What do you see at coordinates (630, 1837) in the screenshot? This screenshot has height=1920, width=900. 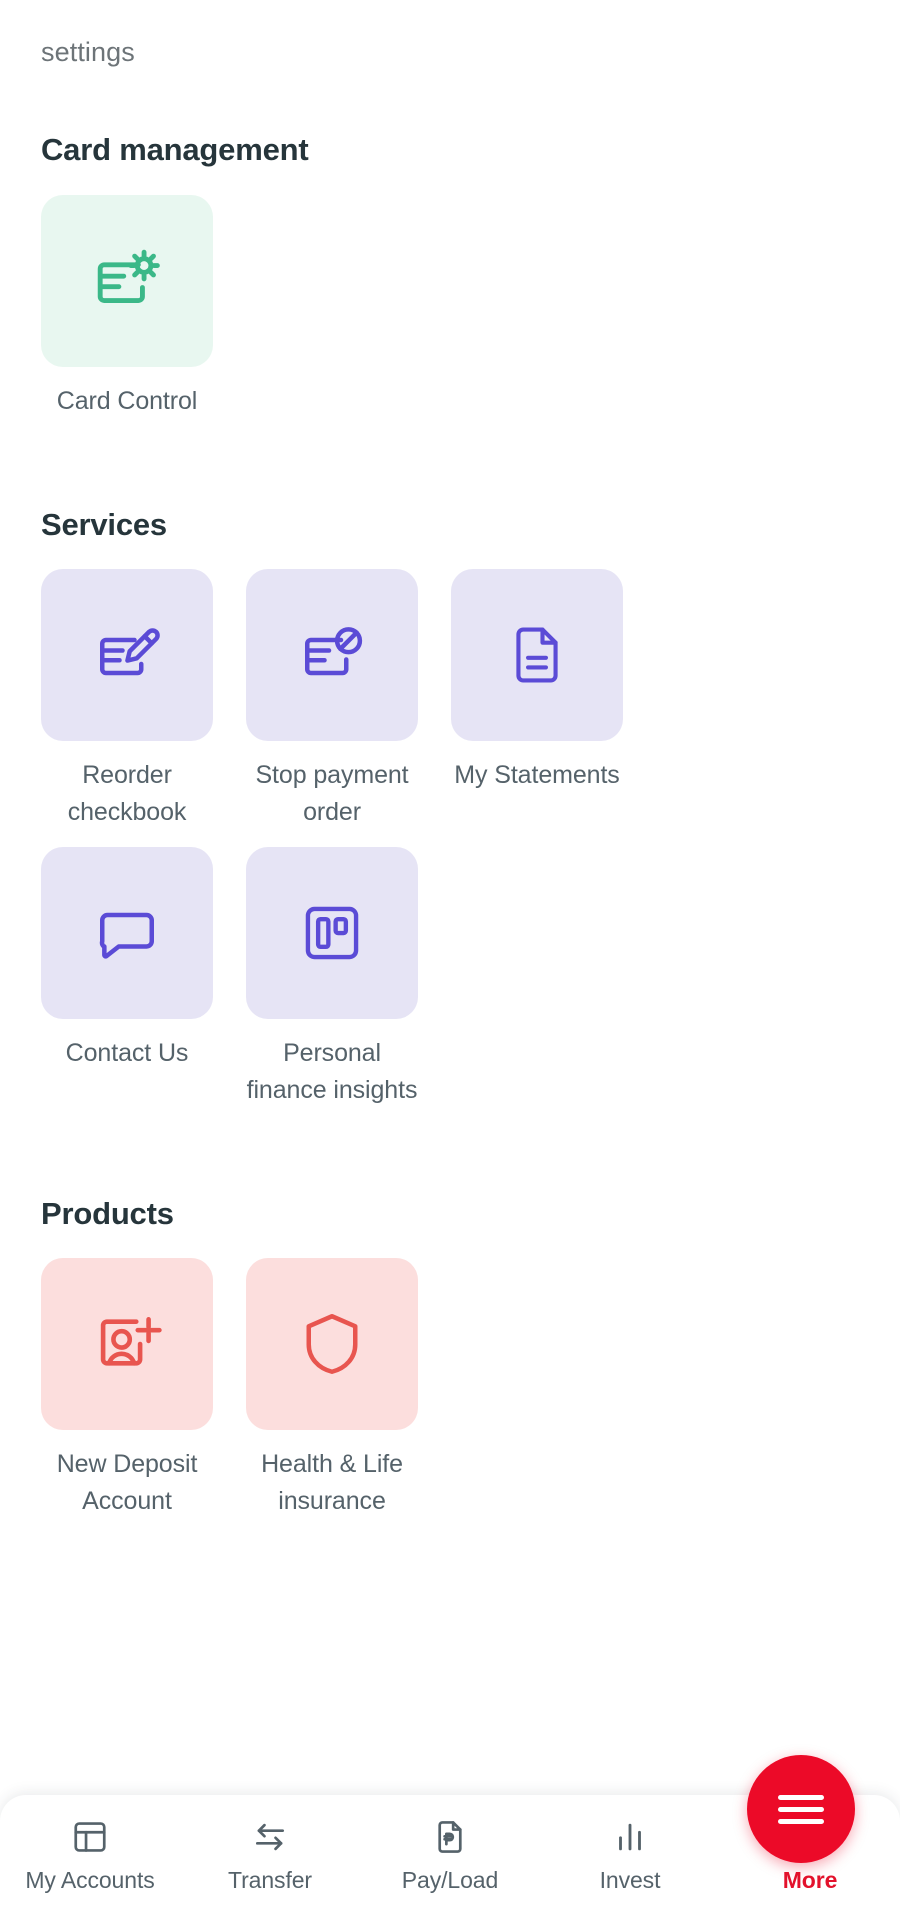 I see `bar-chart-icon` at bounding box center [630, 1837].